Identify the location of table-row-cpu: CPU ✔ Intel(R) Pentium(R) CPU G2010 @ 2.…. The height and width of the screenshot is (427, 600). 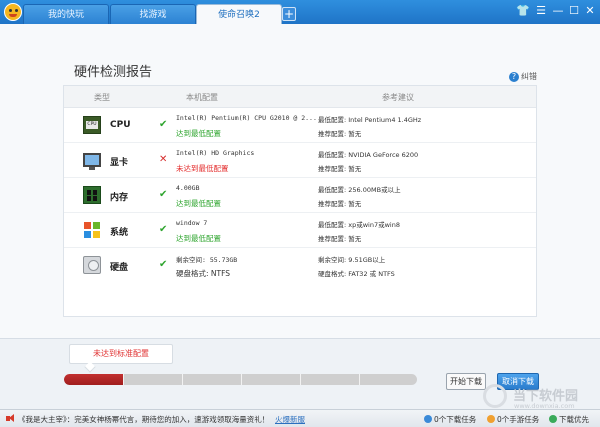
(300, 125).